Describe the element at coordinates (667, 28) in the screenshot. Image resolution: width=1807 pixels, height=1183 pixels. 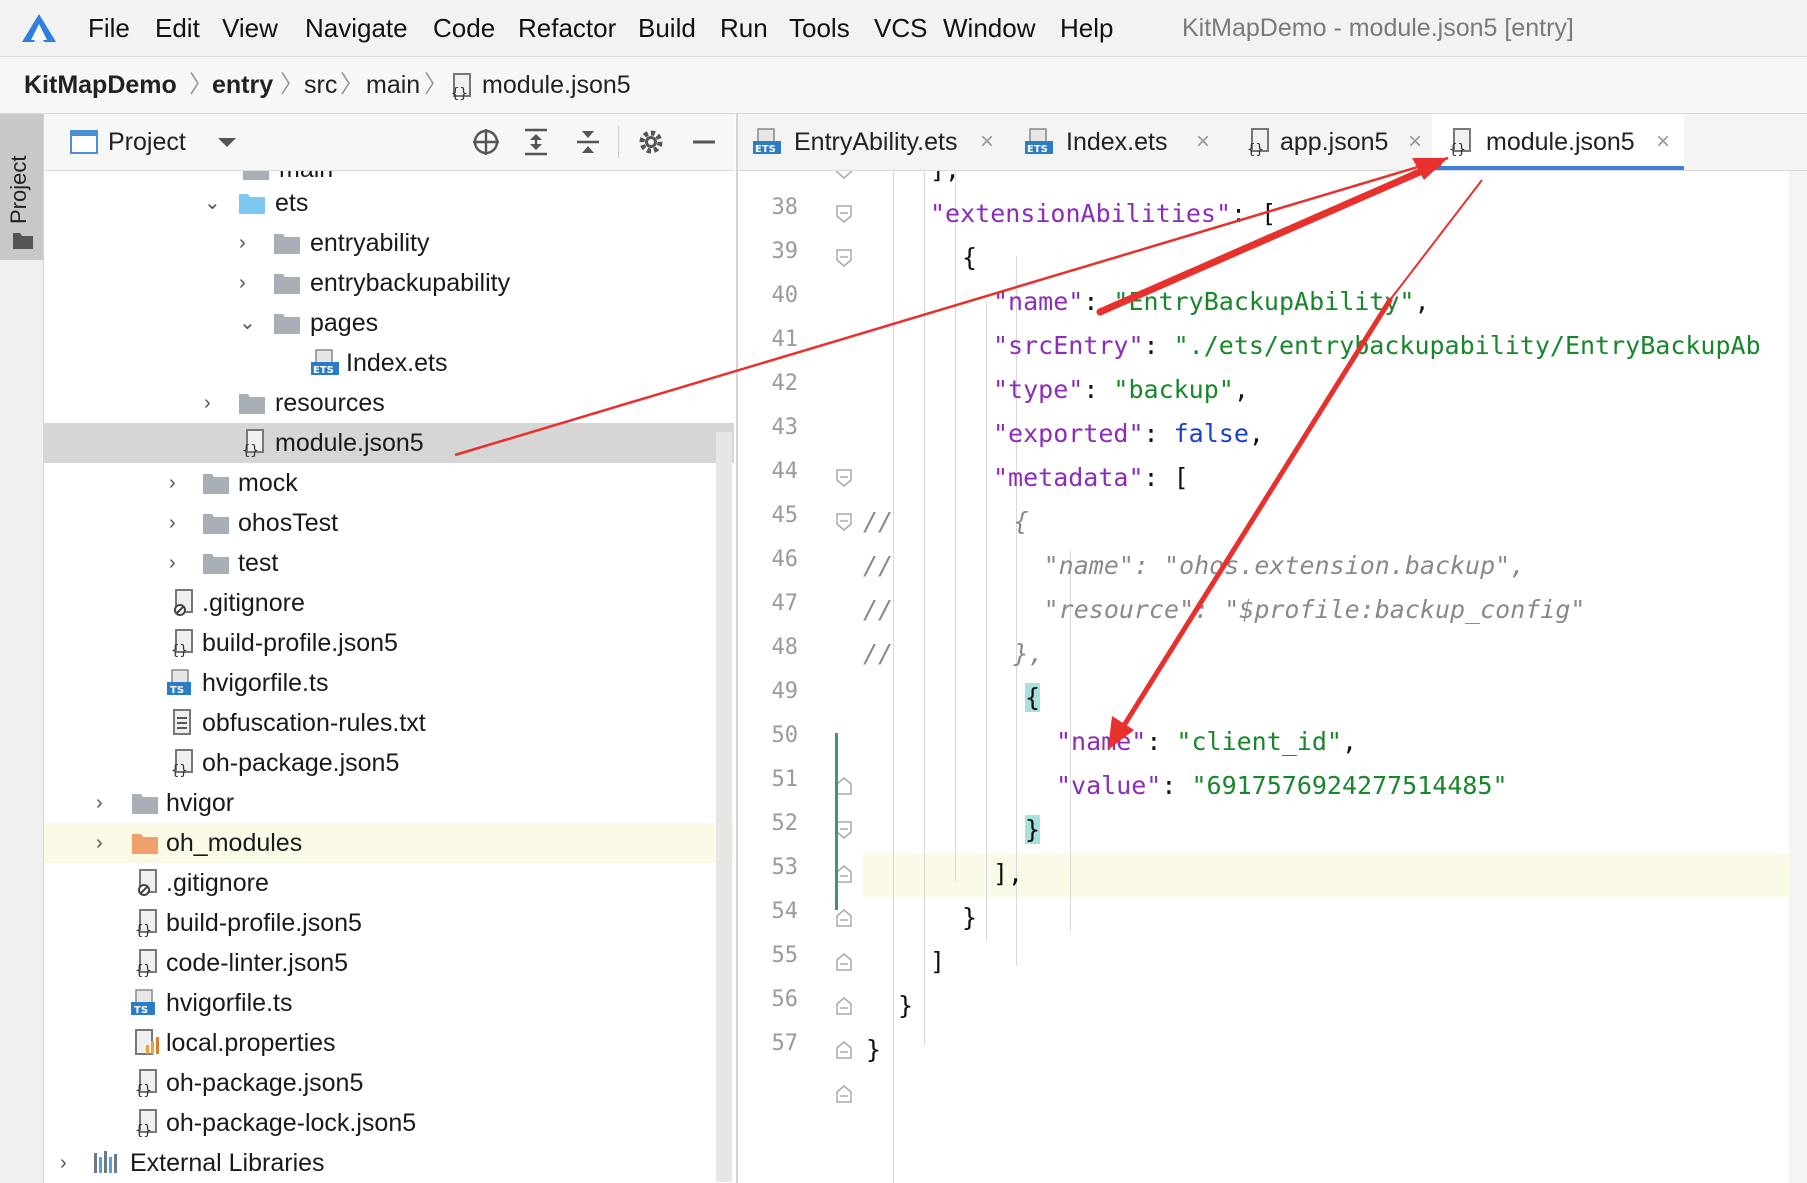
I see `menu-build: Build` at that location.